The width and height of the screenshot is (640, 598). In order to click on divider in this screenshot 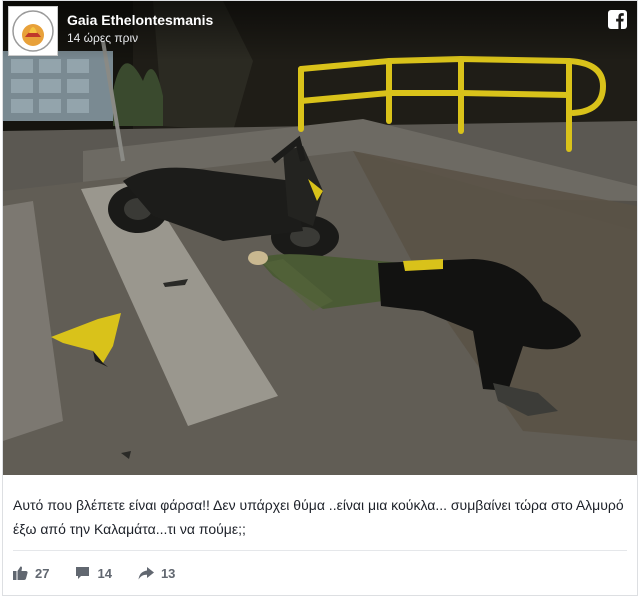, I will do `click(320, 550)`.